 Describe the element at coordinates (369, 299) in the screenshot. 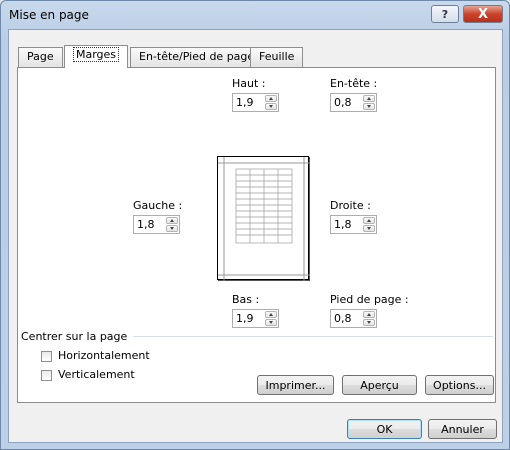

I see `footer-margin-label: Pied de page :` at that location.